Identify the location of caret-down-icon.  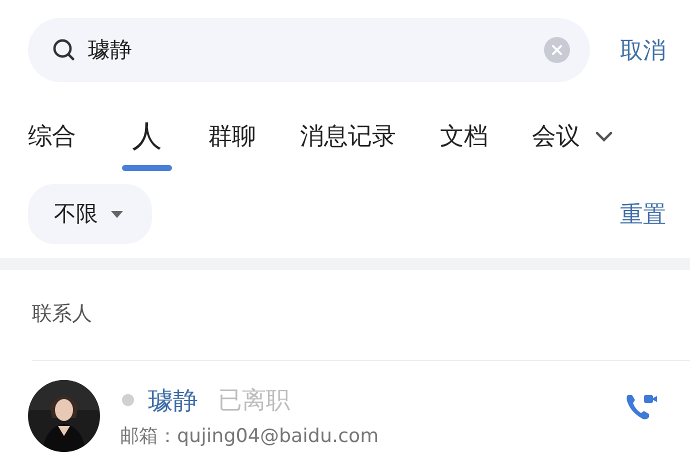
(117, 214).